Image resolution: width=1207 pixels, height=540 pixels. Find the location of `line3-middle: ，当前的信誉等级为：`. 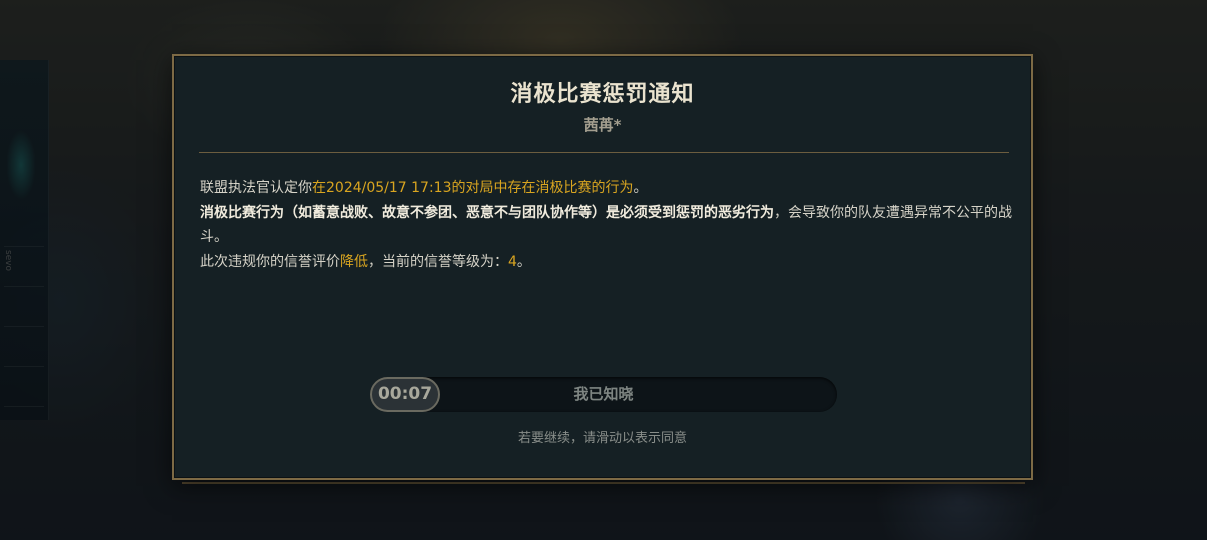

line3-middle: ，当前的信誉等级为： is located at coordinates (438, 261).